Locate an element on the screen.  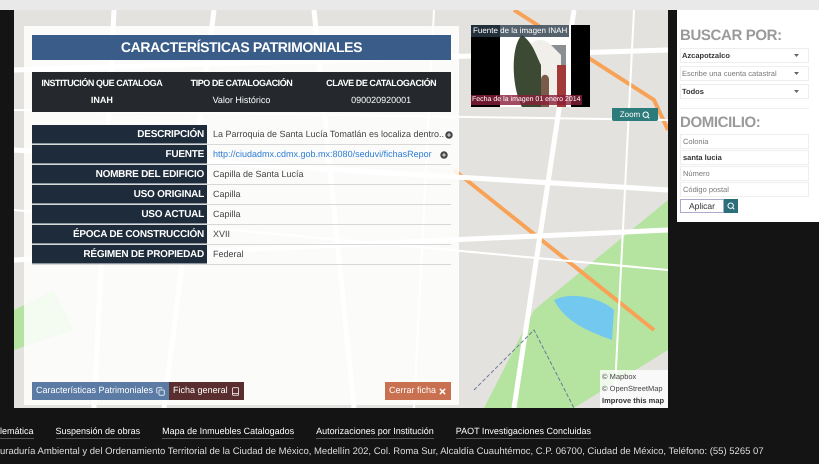
footer-link: PAOT Investigaciones Concluidas is located at coordinates (523, 432).